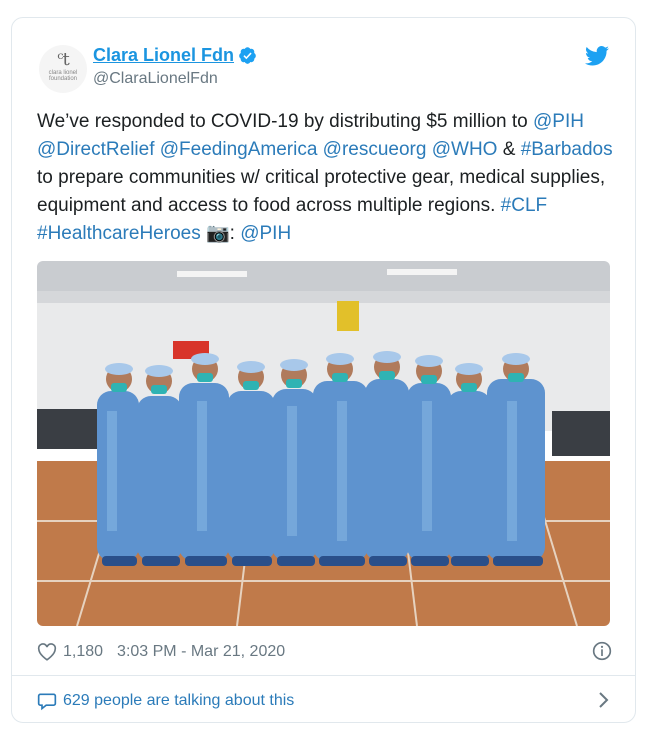 The width and height of the screenshot is (650, 742). What do you see at coordinates (163, 55) in the screenshot?
I see `author-name-link: Clara Lionel Fdn` at bounding box center [163, 55].